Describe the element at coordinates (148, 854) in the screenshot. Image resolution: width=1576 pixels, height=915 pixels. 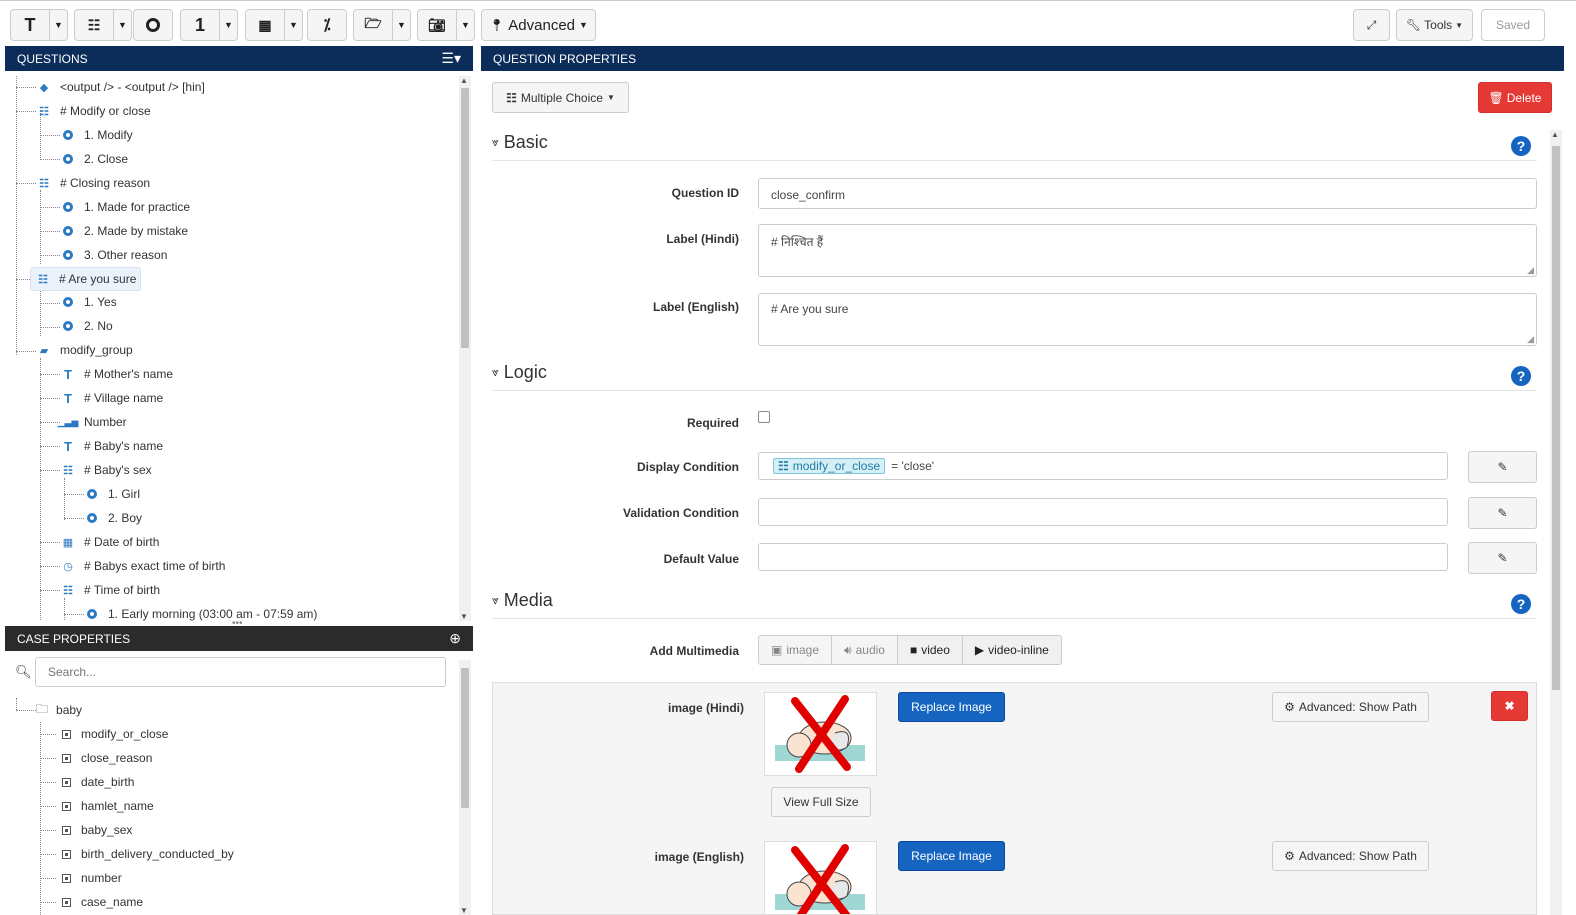
I see `case-prop-item: birth_delivery_conducted_by` at that location.